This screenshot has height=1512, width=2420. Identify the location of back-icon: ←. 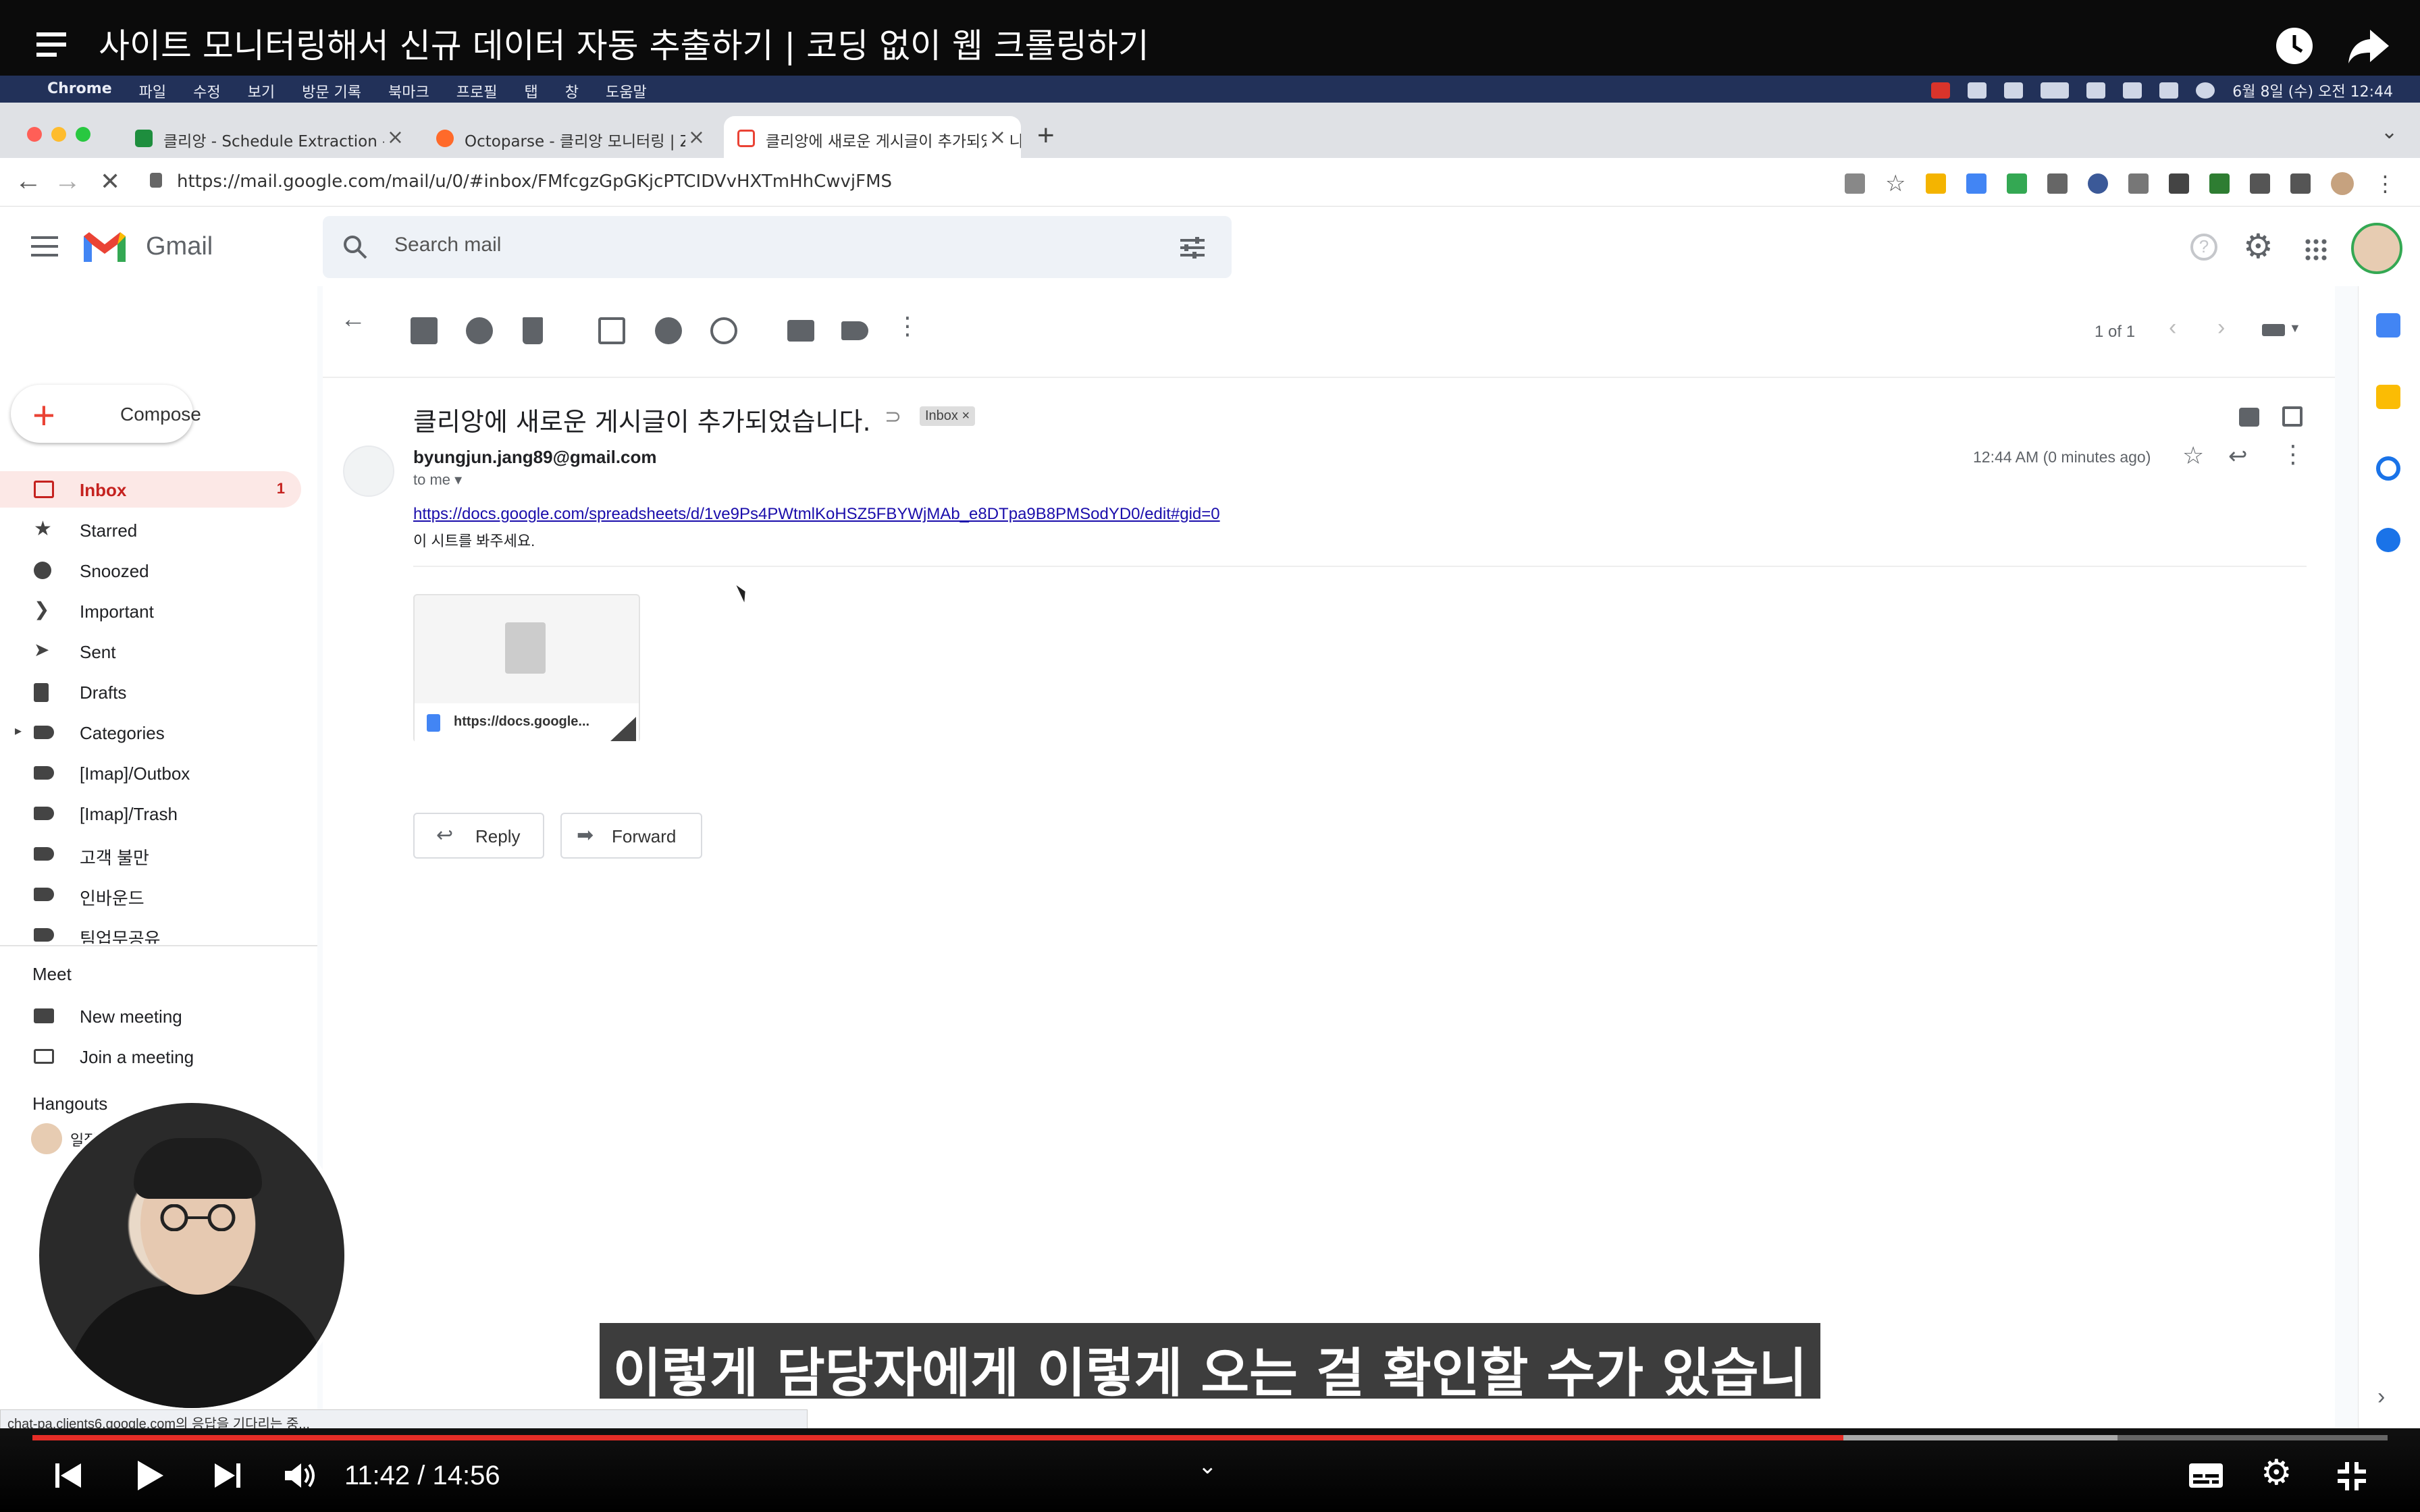
(28, 181).